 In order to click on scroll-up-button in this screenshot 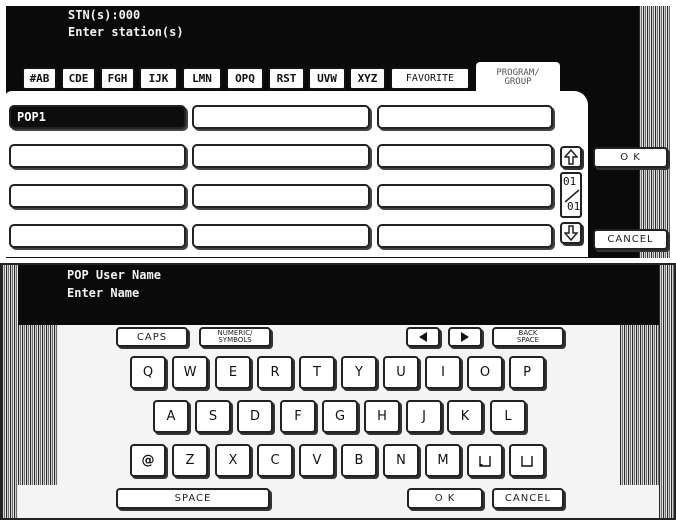, I will do `click(571, 157)`.